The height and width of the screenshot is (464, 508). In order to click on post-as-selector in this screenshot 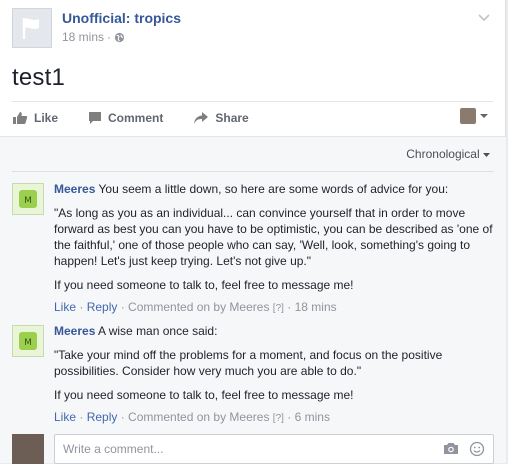, I will do `click(474, 116)`.